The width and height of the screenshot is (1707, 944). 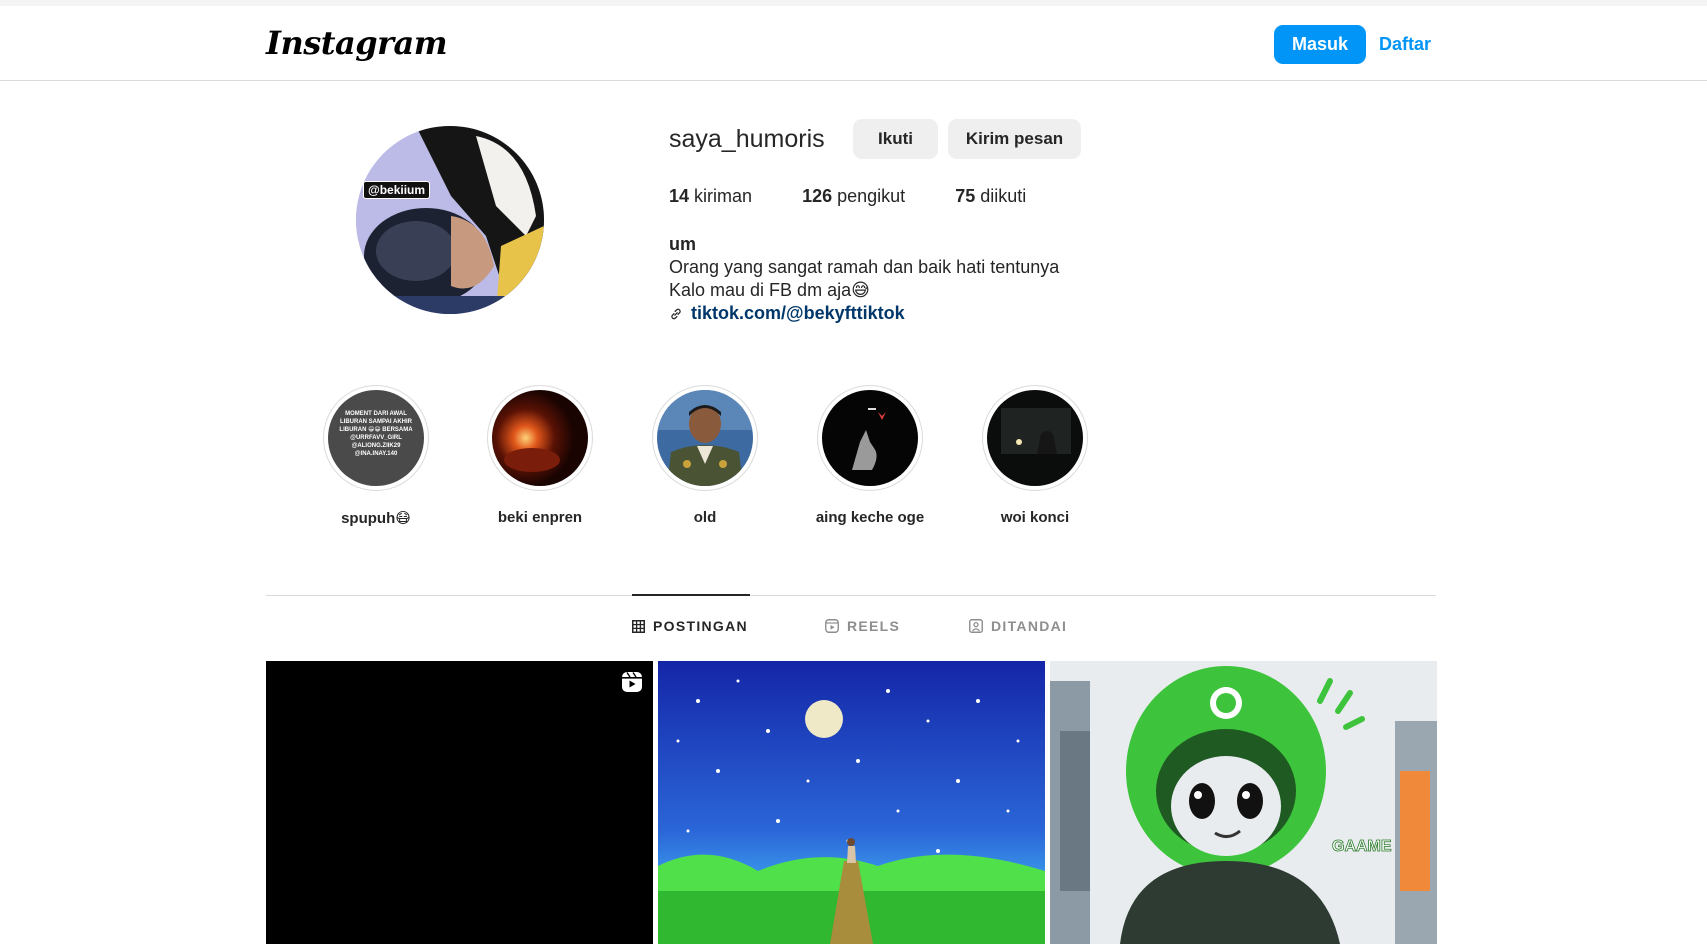 I want to click on profile-stats: 14 kiriman 126 pengikut 75 diikuti, so click(x=872, y=196).